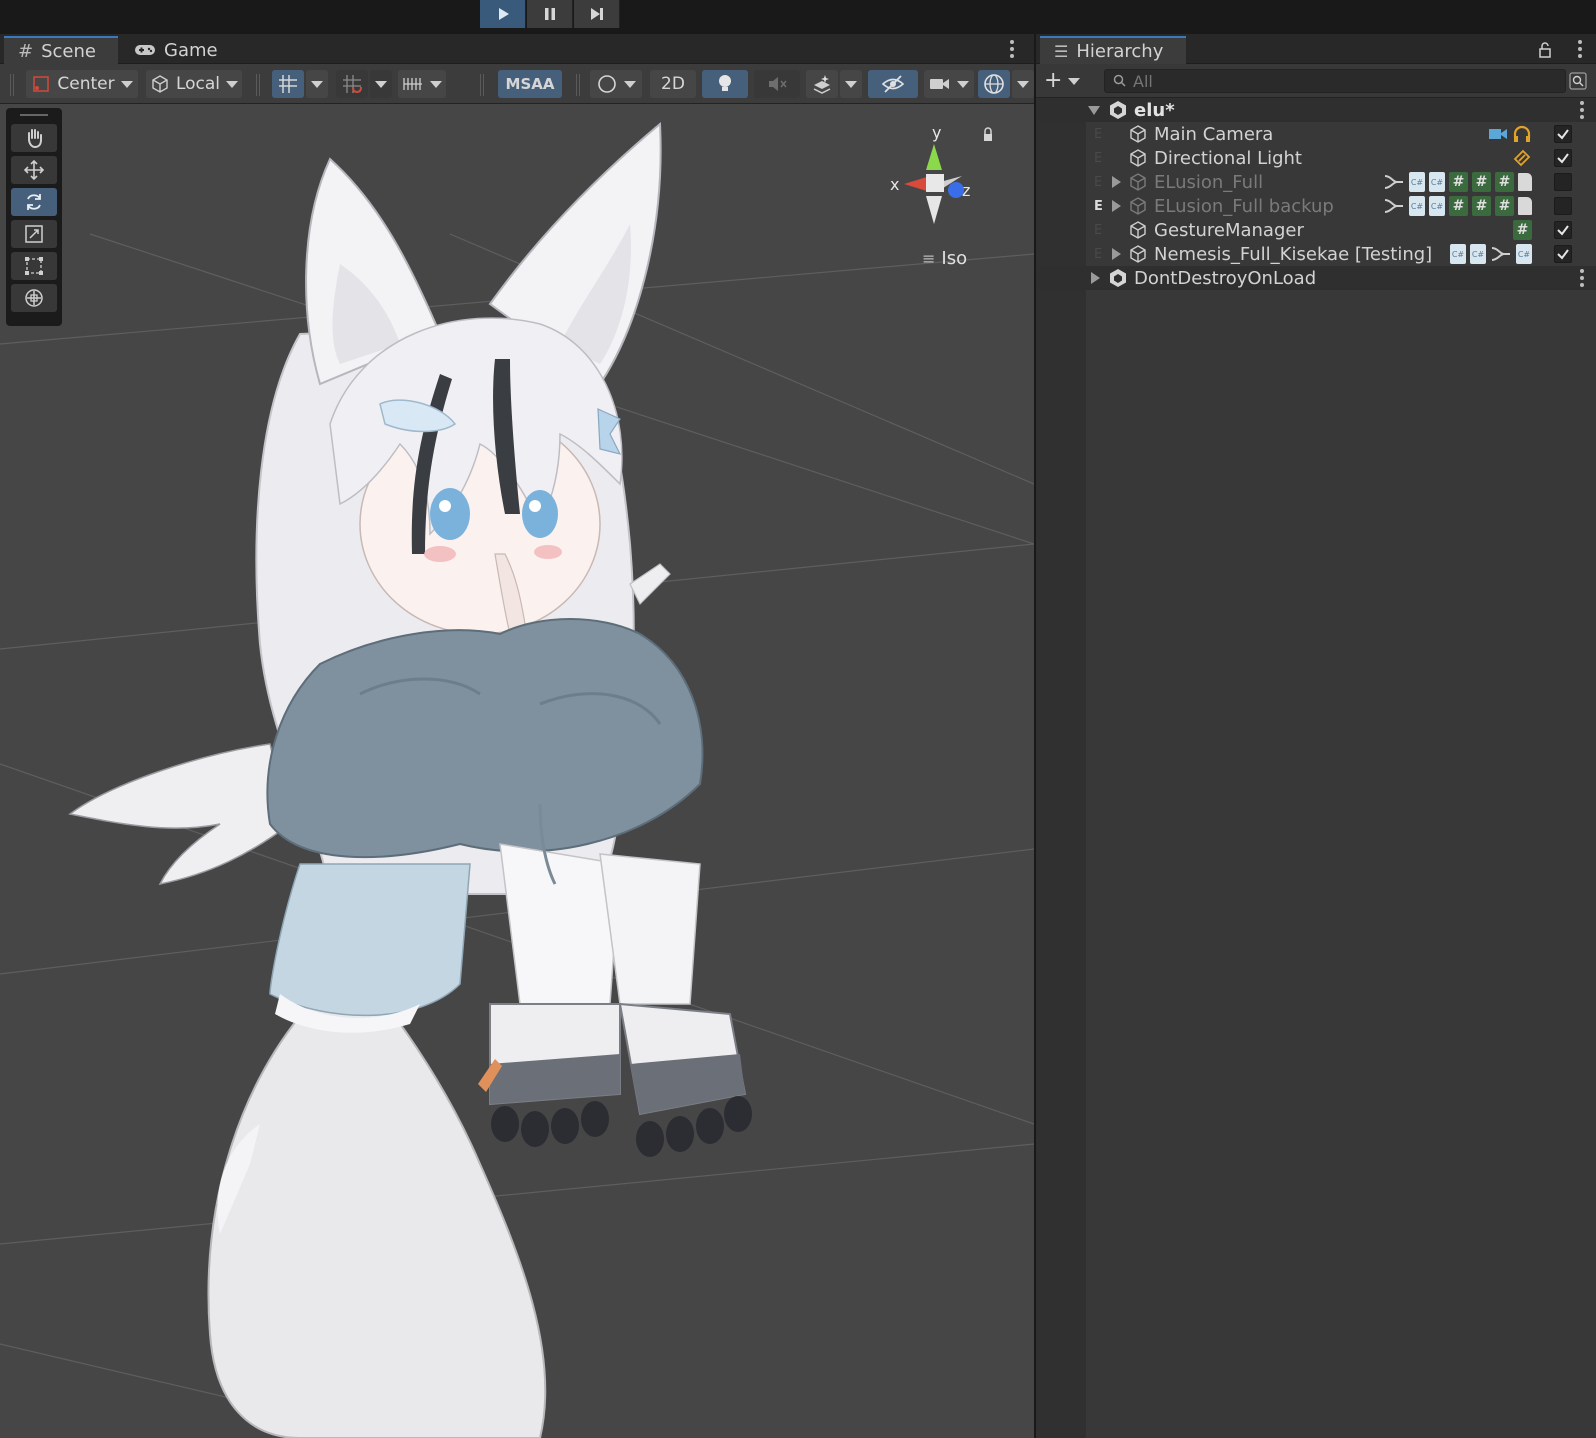  Describe the element at coordinates (1316, 230) in the screenshot. I see `hierarchy-item-gesture-manager: E GestureManager #` at that location.